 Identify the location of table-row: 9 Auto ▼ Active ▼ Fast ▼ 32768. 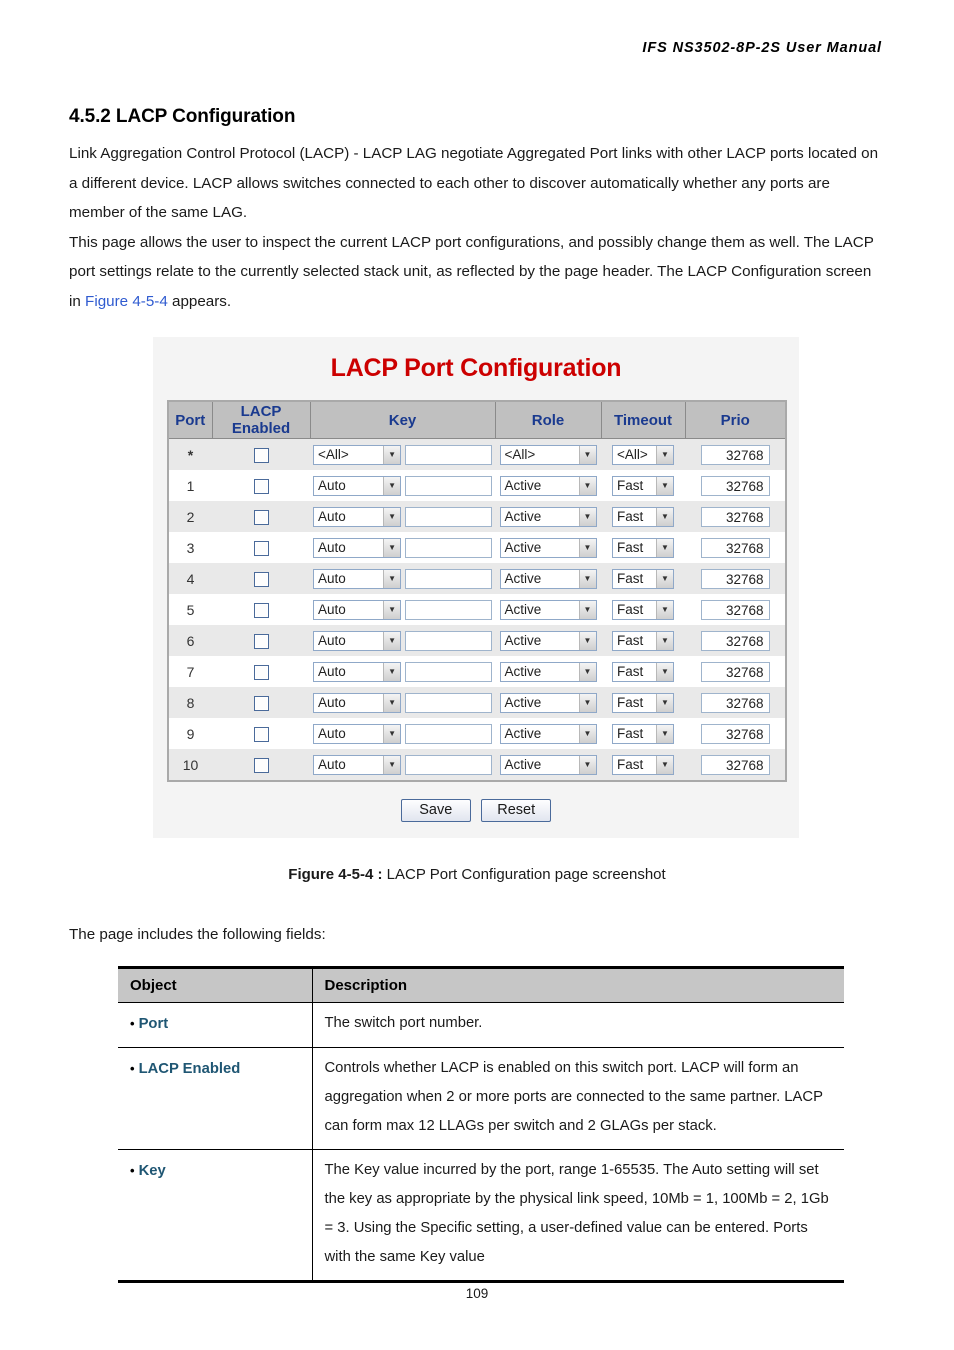
(477, 733).